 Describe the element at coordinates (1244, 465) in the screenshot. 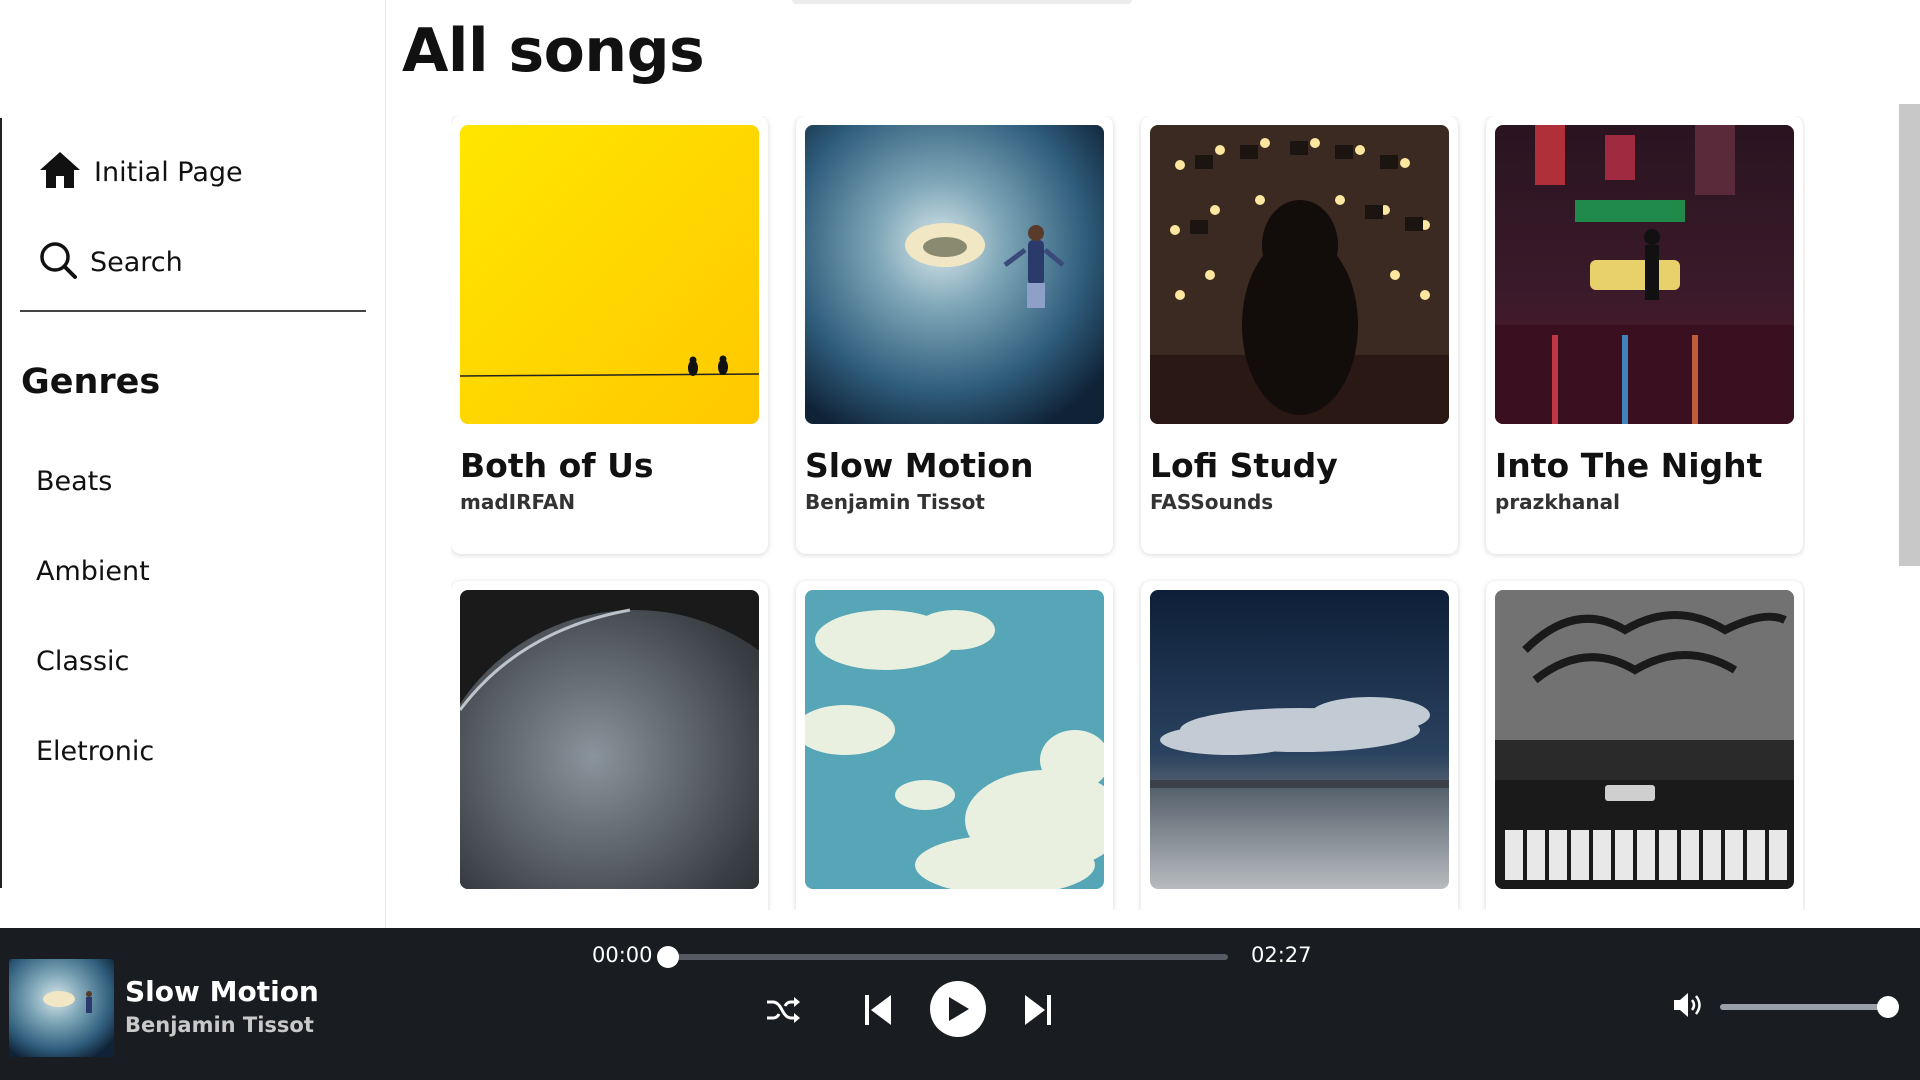

I see `song-title: Lofi Study` at that location.